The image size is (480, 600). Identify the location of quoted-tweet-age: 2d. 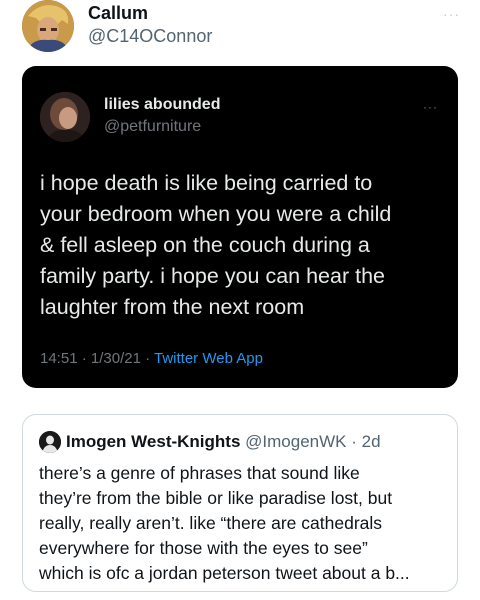
(371, 441).